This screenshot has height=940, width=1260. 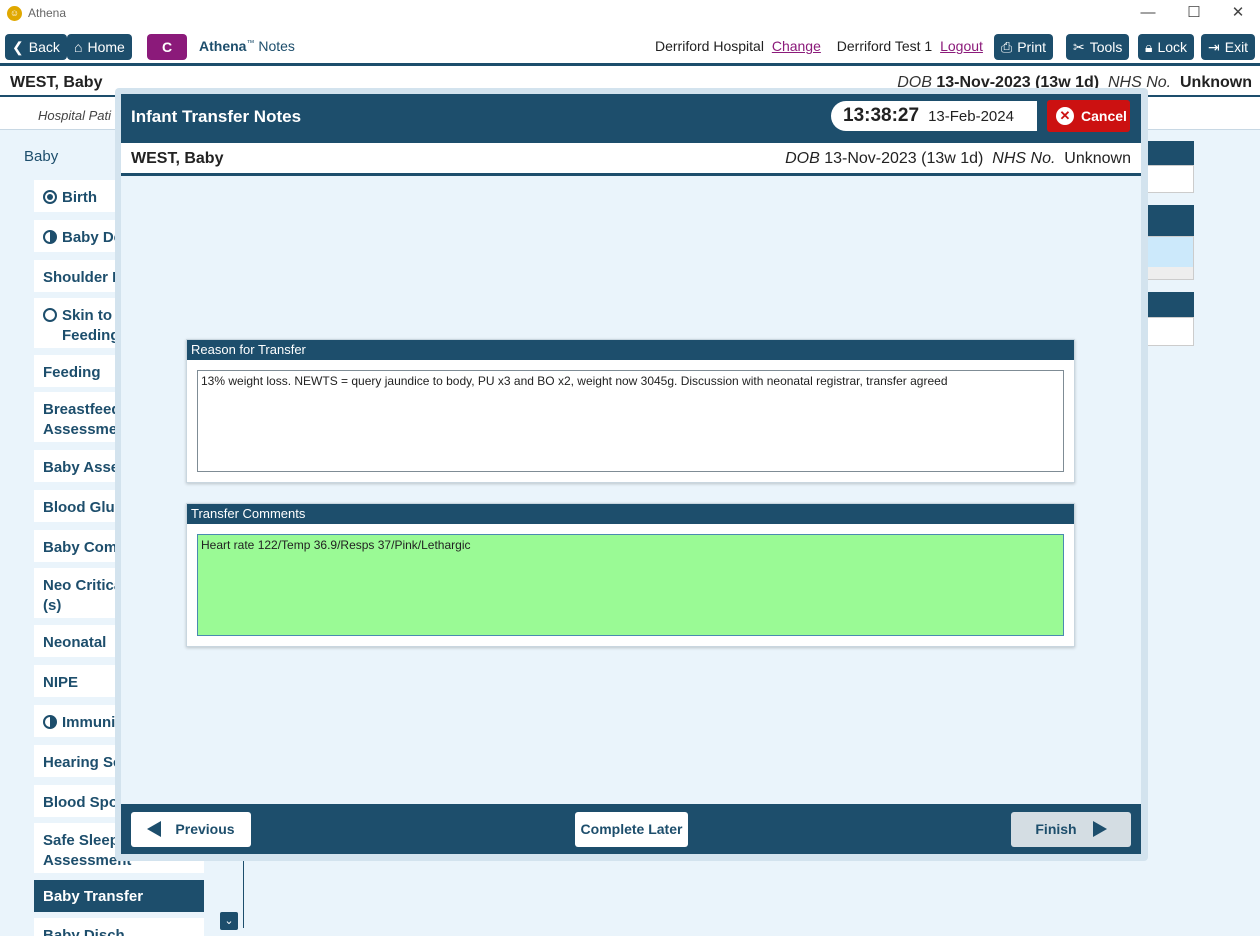 I want to click on back-label: Back, so click(x=44, y=47).